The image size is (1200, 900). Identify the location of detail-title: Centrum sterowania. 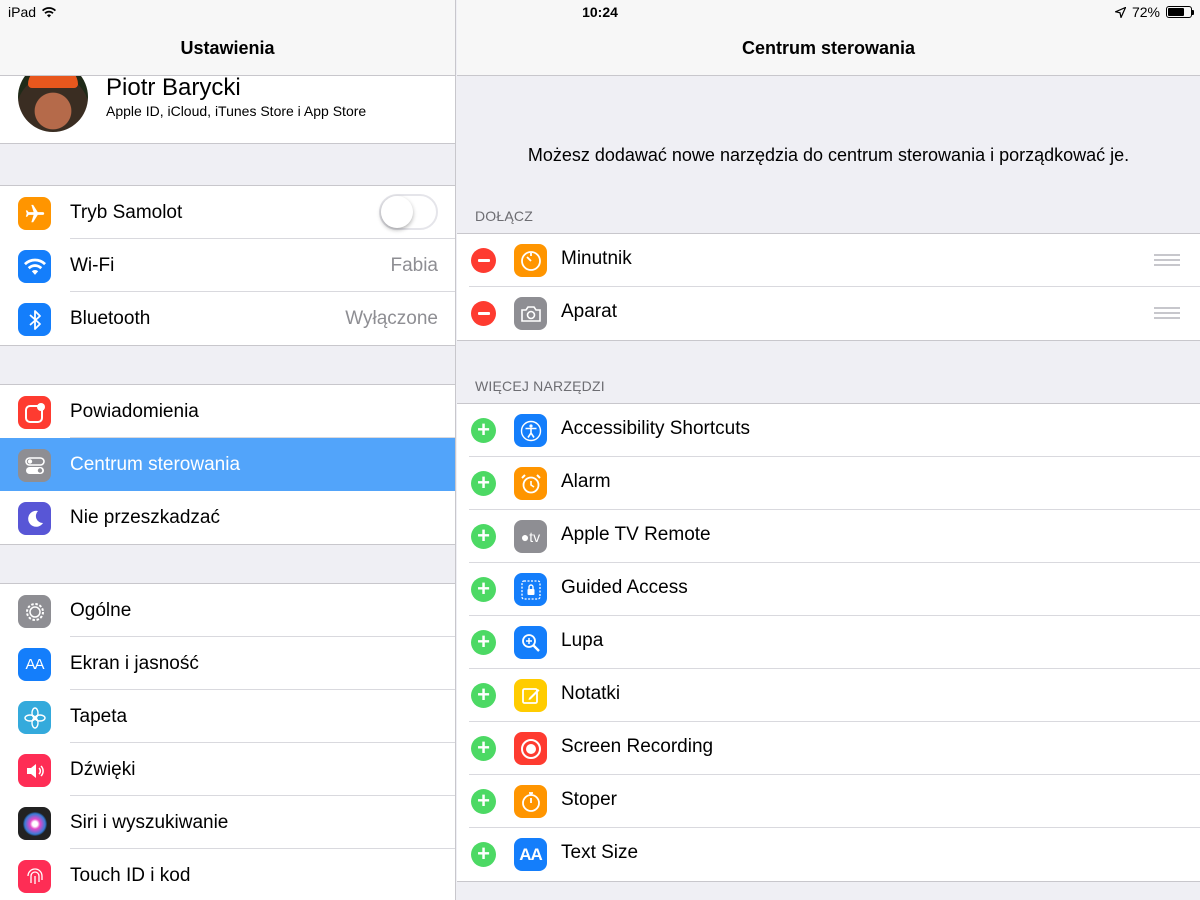
(828, 48).